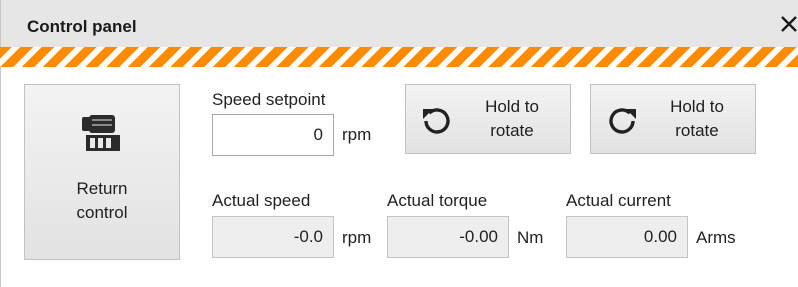 The width and height of the screenshot is (798, 287). What do you see at coordinates (787, 24) in the screenshot?
I see `close-icon` at bounding box center [787, 24].